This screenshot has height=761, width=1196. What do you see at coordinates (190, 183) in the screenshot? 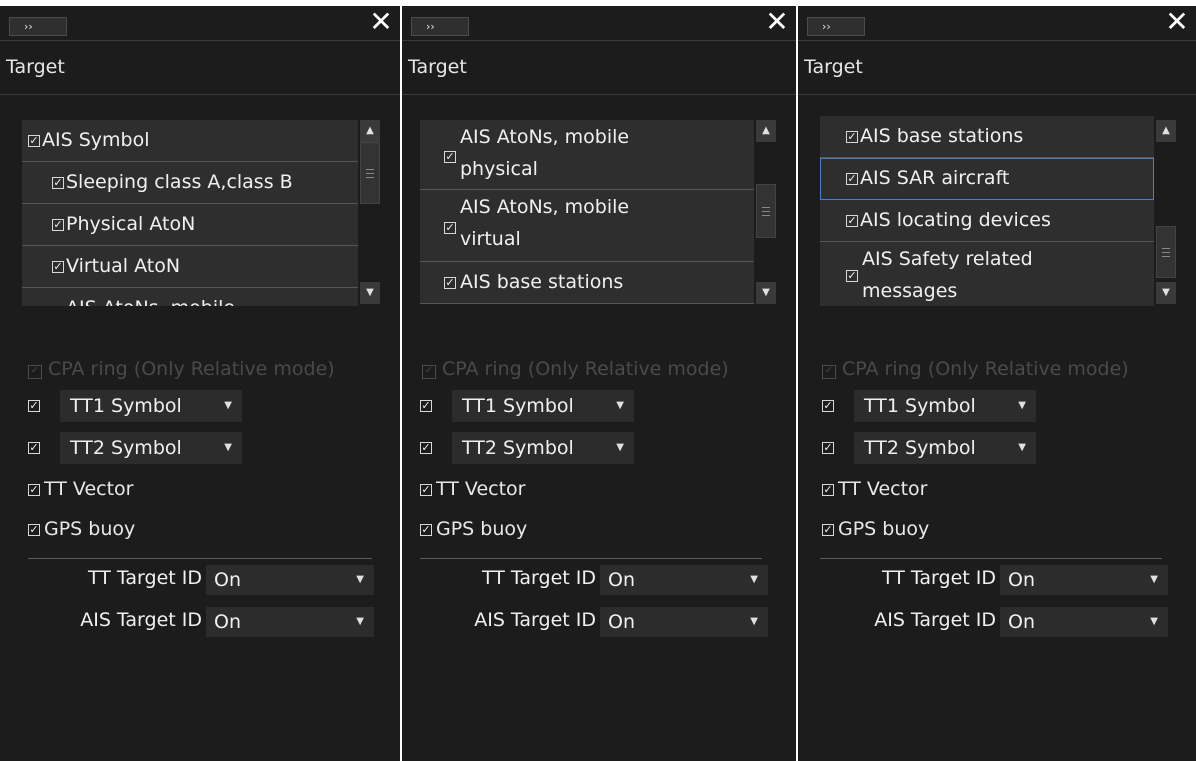
I see `list-item: ✓ Sleeping class A,class B` at bounding box center [190, 183].